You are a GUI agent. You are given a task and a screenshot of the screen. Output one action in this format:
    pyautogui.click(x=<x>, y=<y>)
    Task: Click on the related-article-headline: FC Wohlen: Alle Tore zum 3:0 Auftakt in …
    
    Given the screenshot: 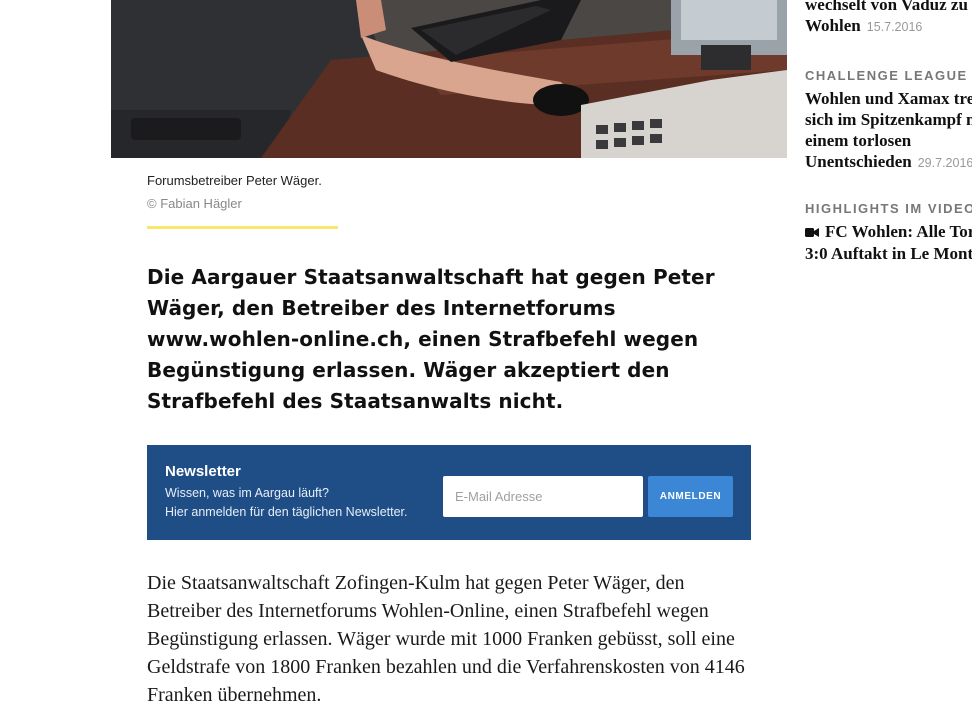 What is the action you would take?
    pyautogui.click(x=888, y=242)
    